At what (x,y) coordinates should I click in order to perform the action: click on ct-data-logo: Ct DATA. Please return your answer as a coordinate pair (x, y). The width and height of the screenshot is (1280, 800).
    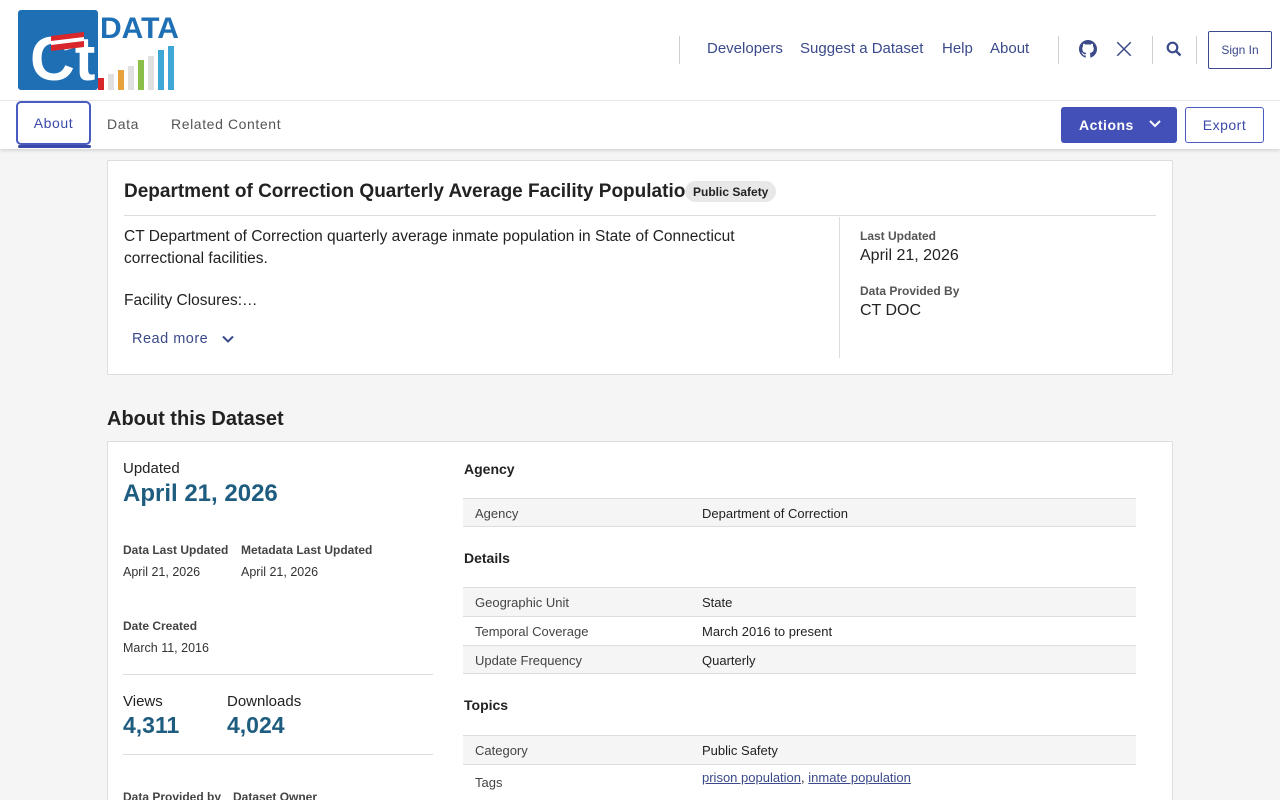
    Looking at the image, I should click on (103, 52).